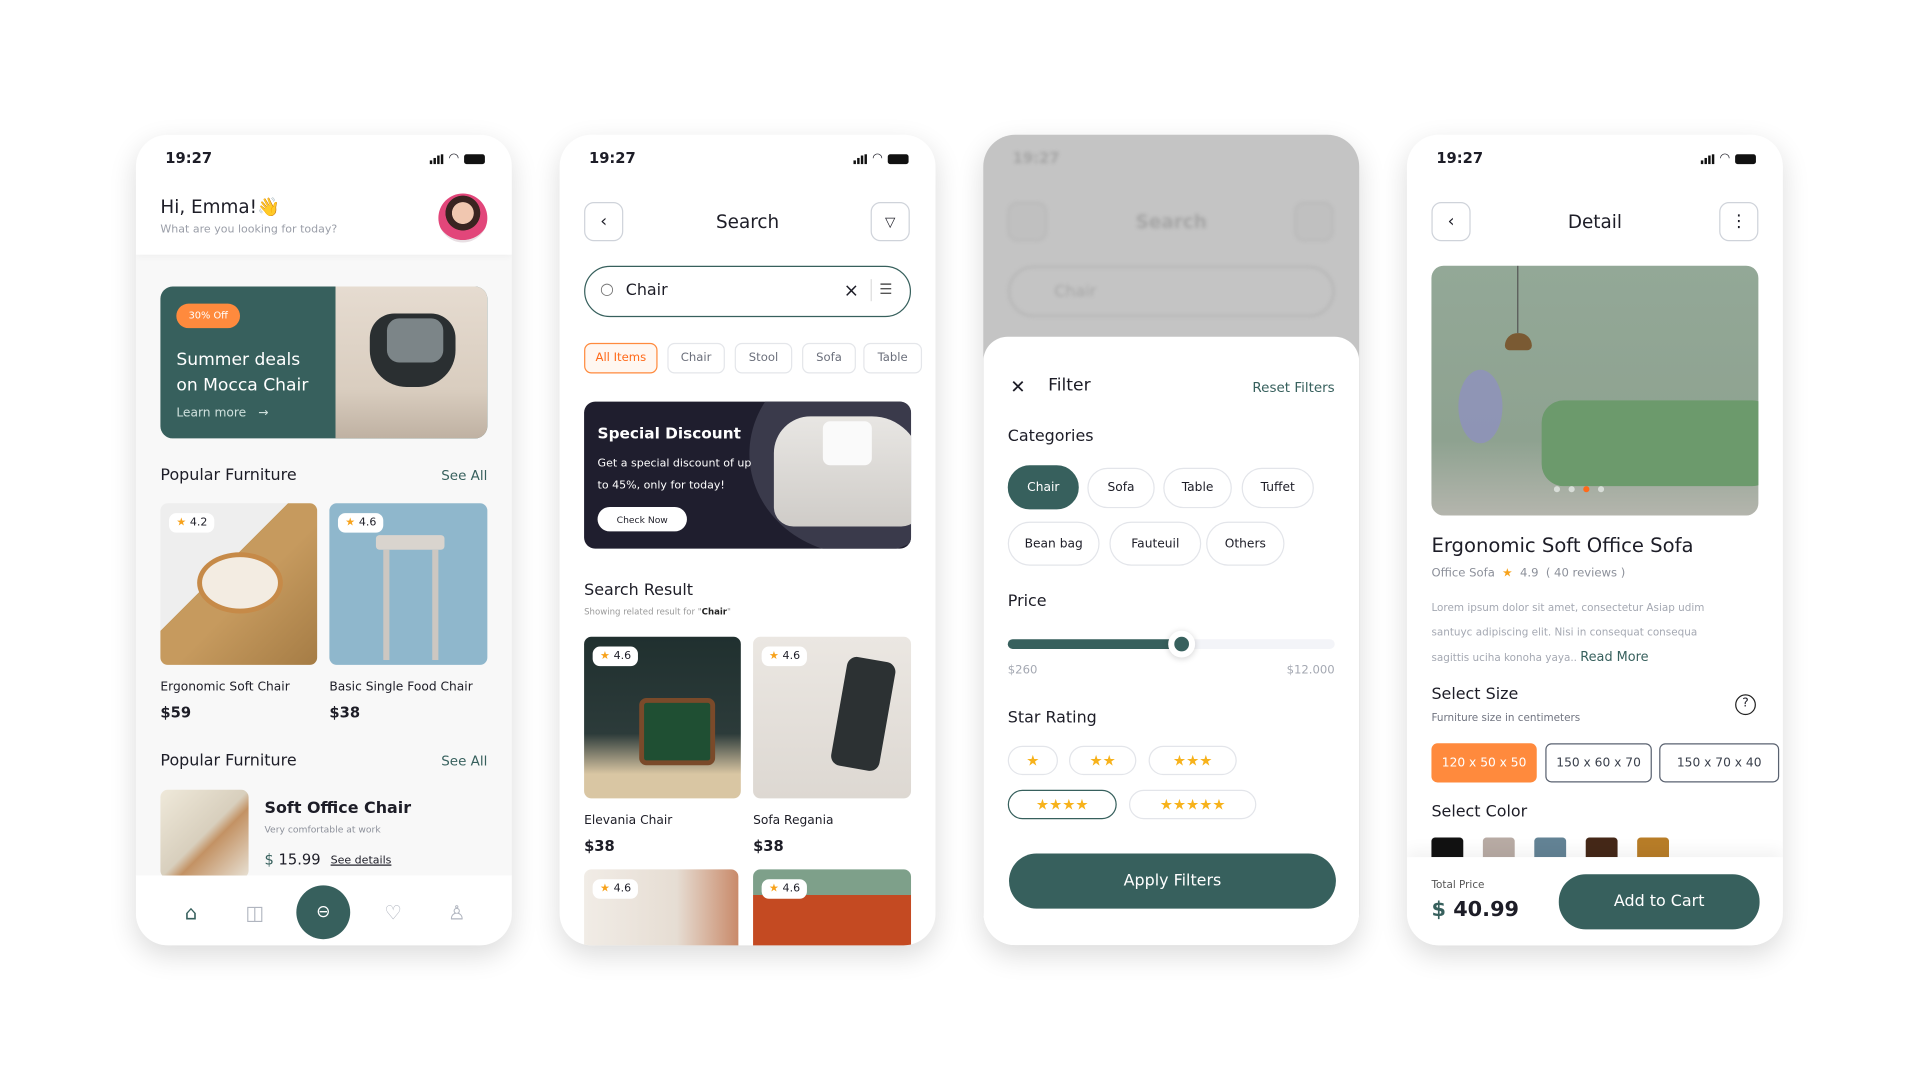  What do you see at coordinates (893, 358) in the screenshot?
I see `chip-table: Table` at bounding box center [893, 358].